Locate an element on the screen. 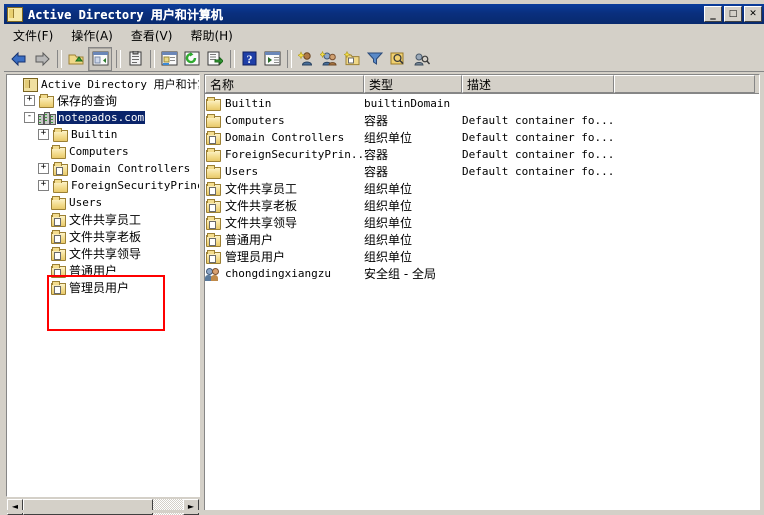 The width and height of the screenshot is (764, 515). list-column-header is located at coordinates (684, 84).